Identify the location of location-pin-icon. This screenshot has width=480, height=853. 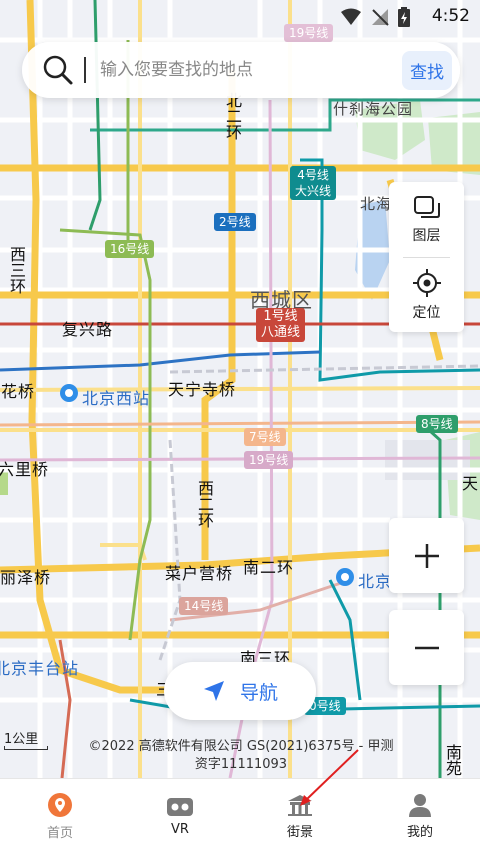
(60, 804).